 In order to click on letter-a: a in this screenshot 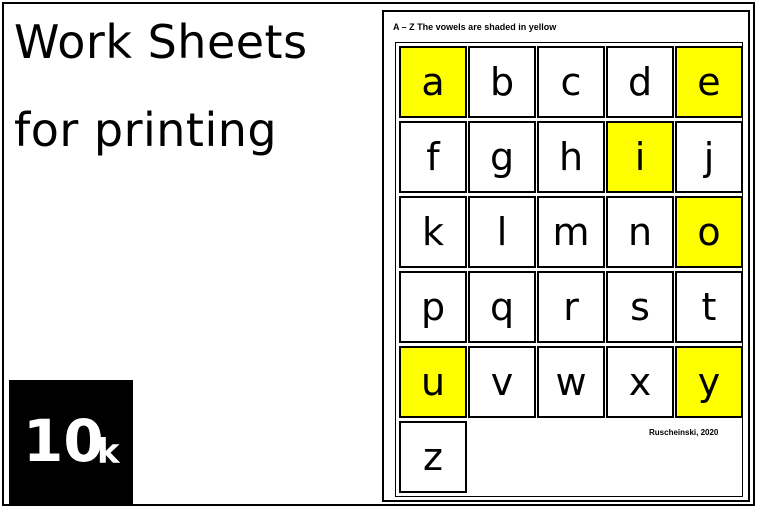, I will do `click(433, 82)`.